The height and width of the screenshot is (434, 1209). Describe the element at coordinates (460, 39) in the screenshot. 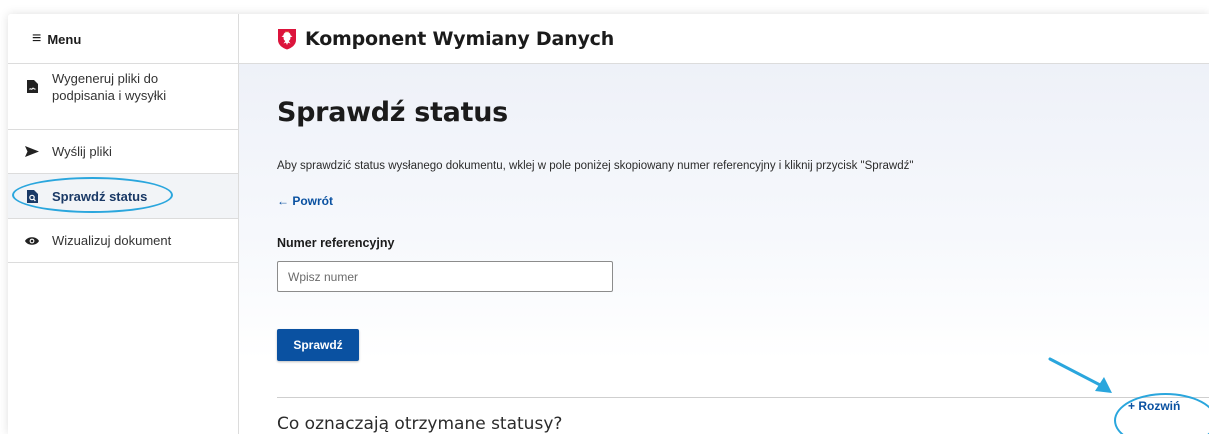

I see `app-title: Komponent Wymiany Danych` at that location.